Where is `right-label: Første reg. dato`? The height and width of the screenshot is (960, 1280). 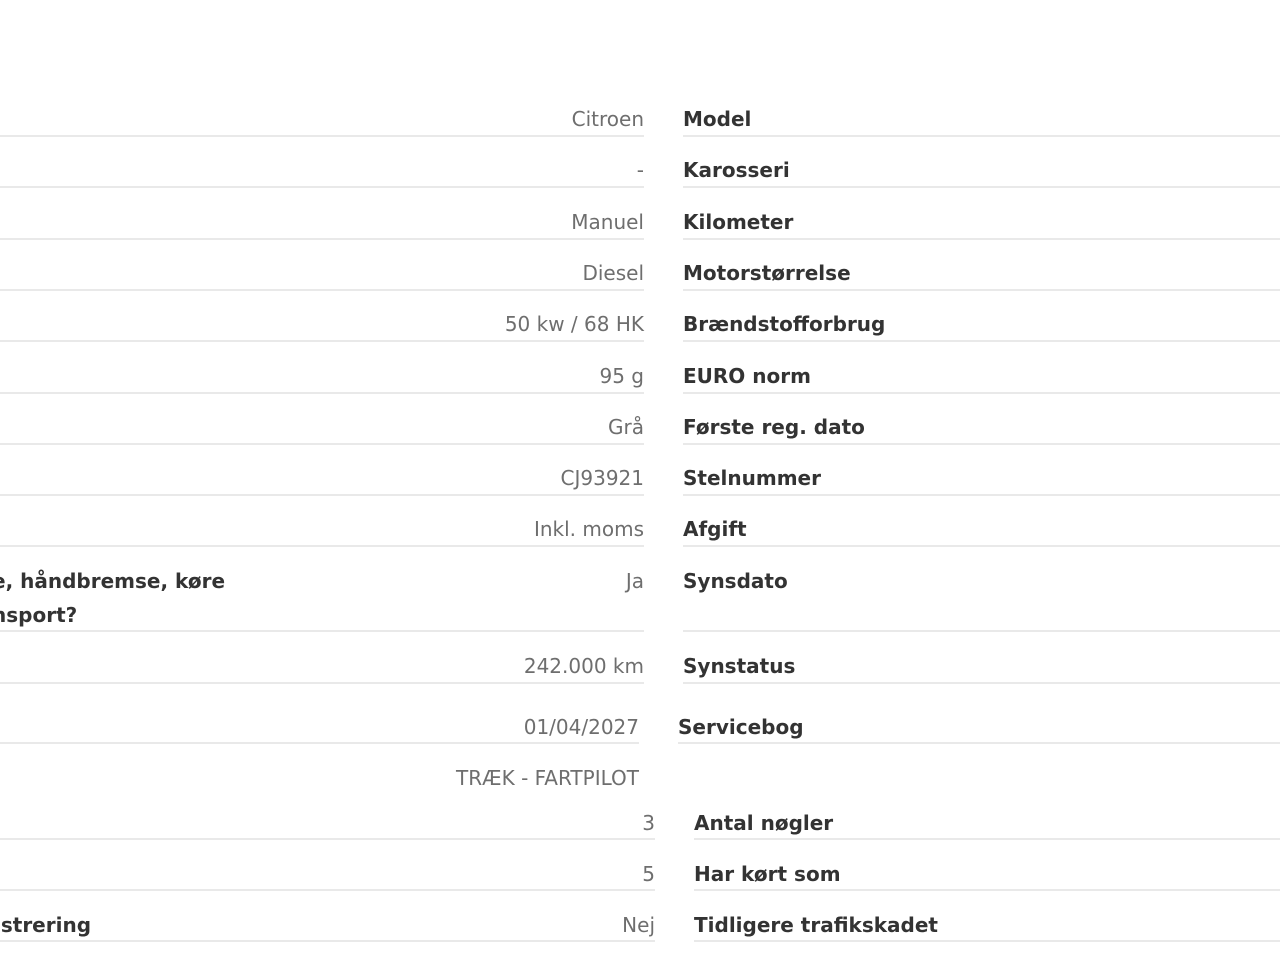
right-label: Første reg. dato is located at coordinates (774, 427).